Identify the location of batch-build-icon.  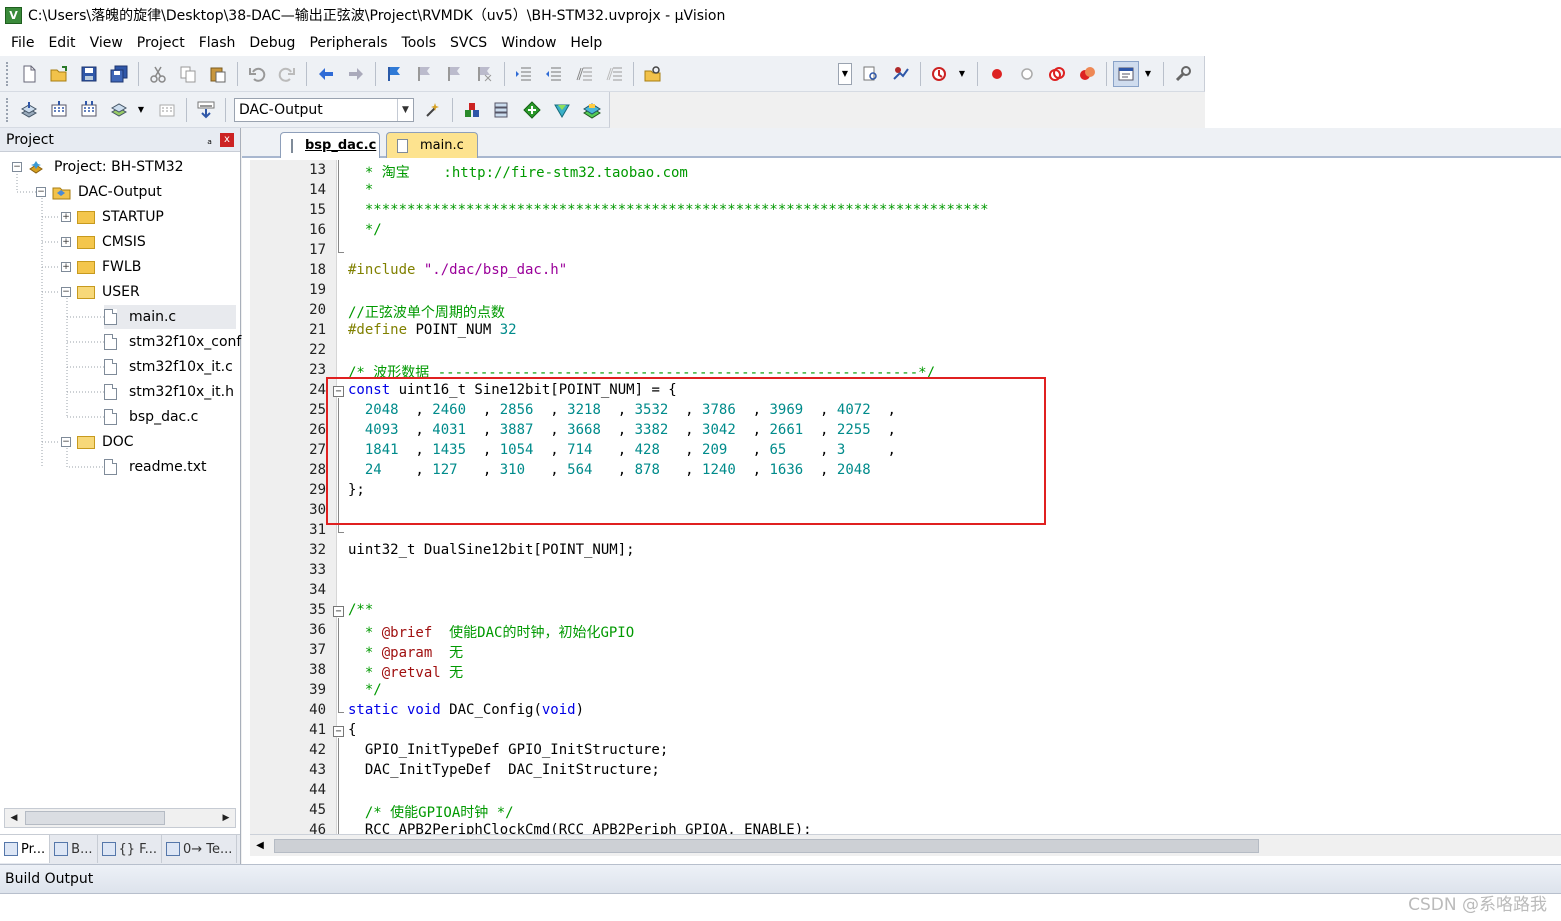
(119, 110).